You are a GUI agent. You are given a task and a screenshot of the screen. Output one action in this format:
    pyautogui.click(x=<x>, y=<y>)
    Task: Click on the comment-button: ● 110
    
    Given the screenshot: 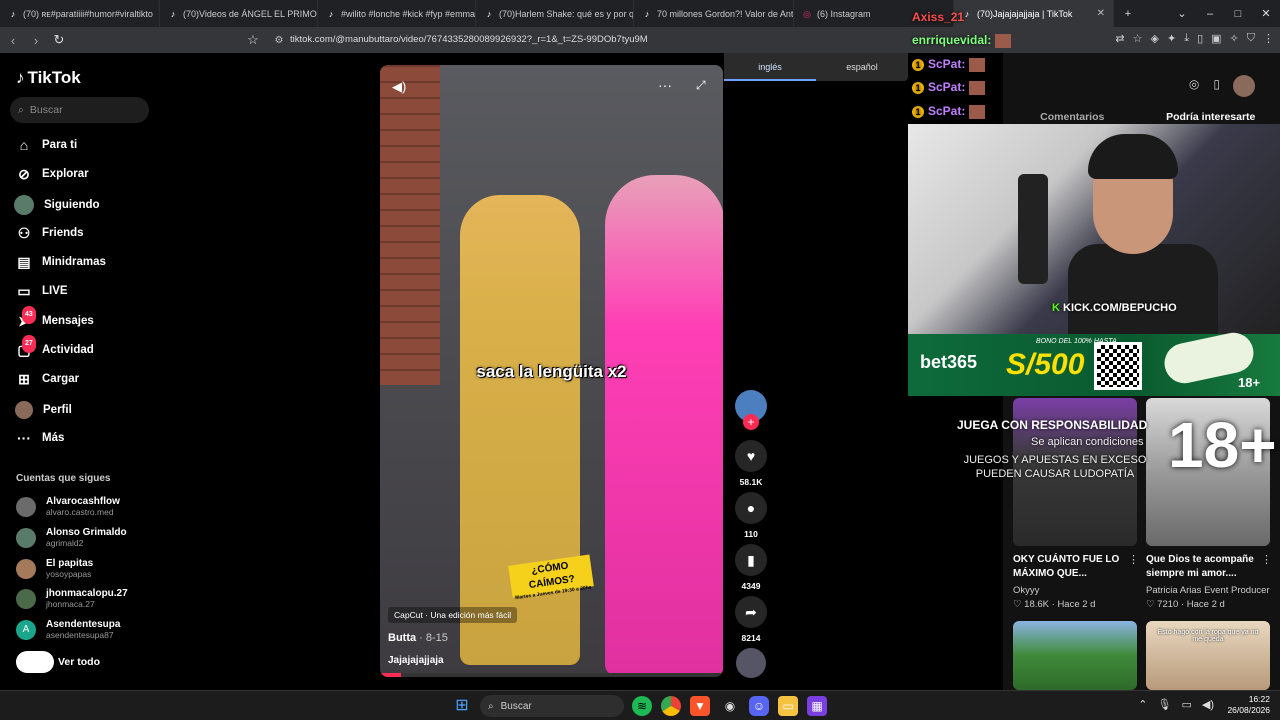 What is the action you would take?
    pyautogui.click(x=751, y=515)
    